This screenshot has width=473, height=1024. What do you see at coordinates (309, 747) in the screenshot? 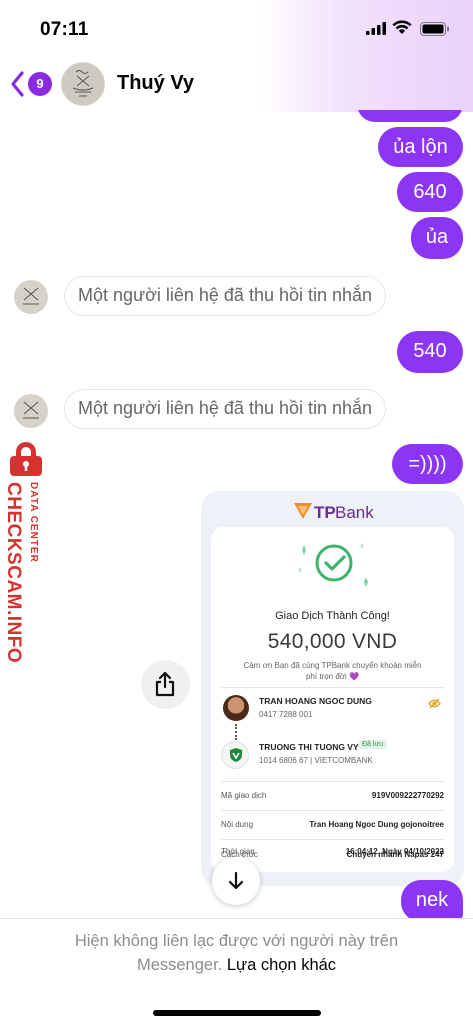
I see `receiver-name: TRUONG THI TUONG VY` at bounding box center [309, 747].